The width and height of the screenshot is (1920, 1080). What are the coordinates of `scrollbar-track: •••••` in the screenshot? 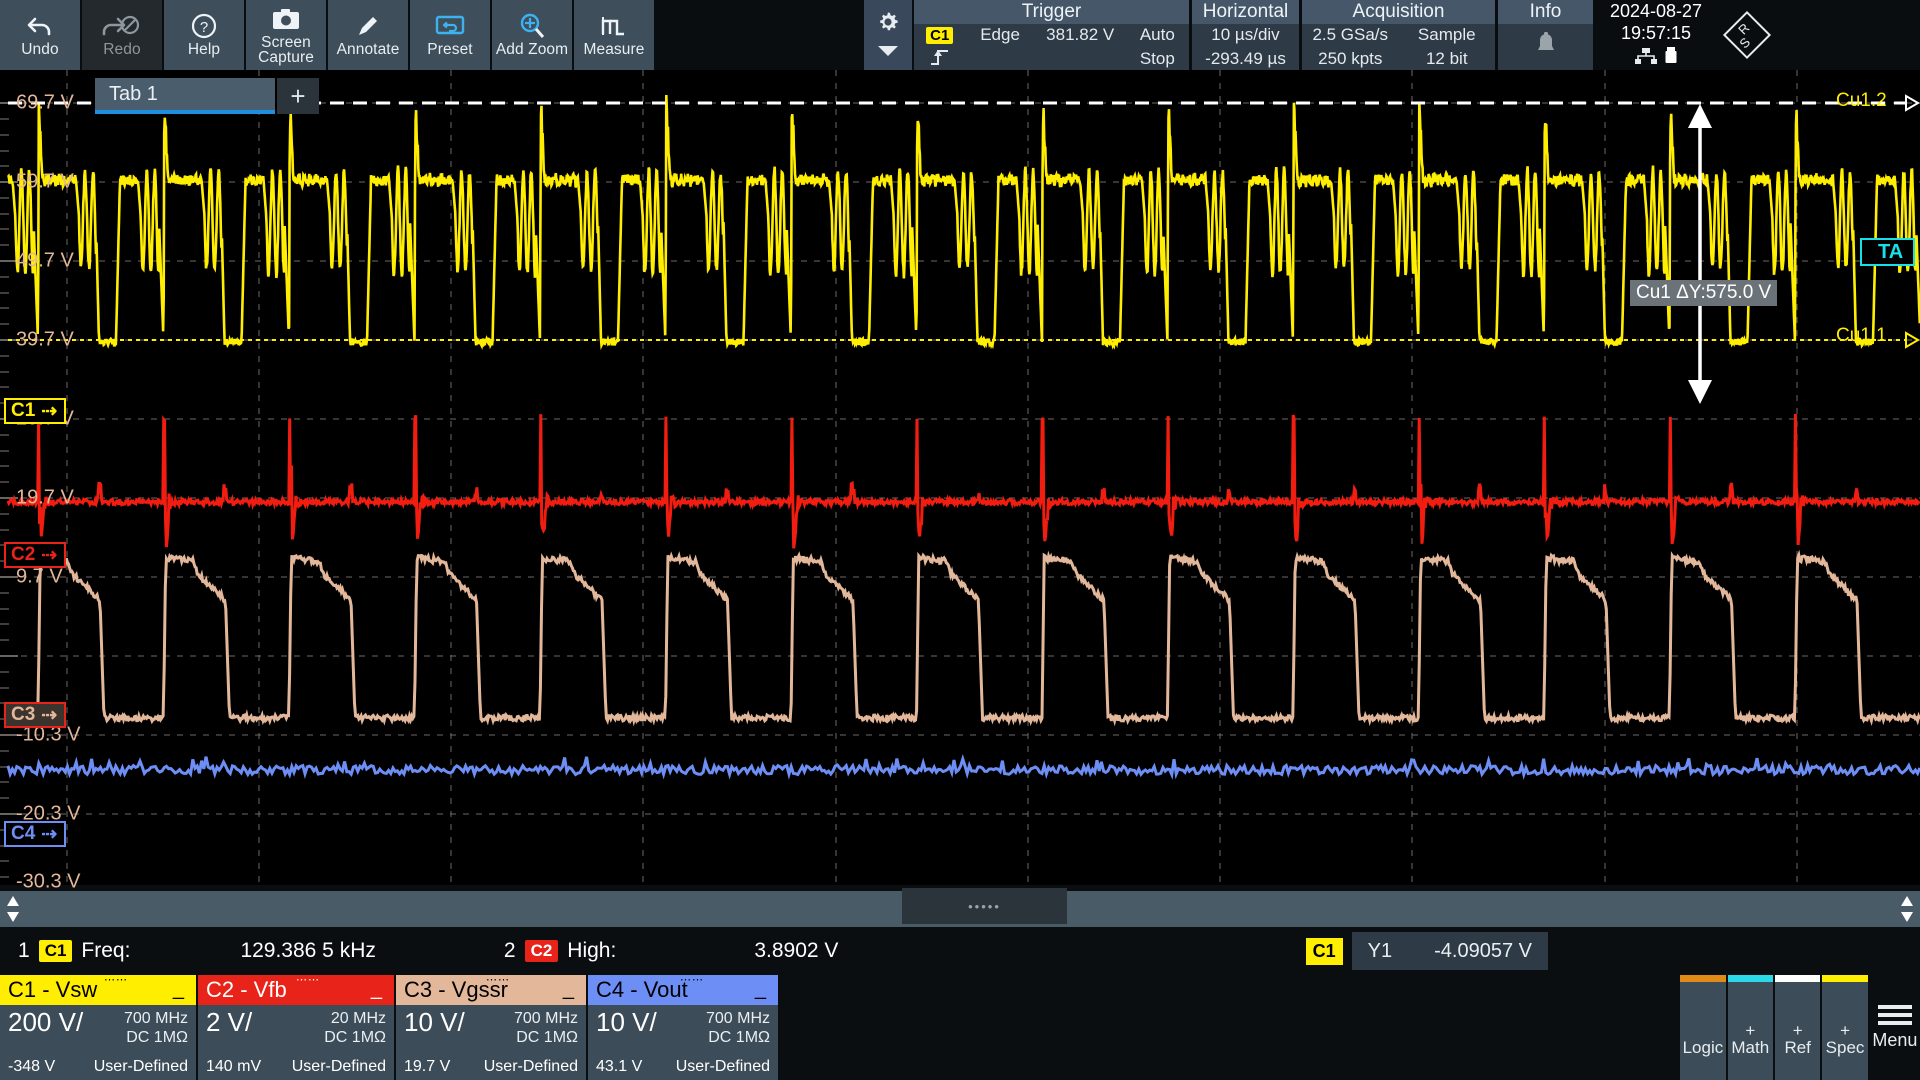 It's located at (960, 909).